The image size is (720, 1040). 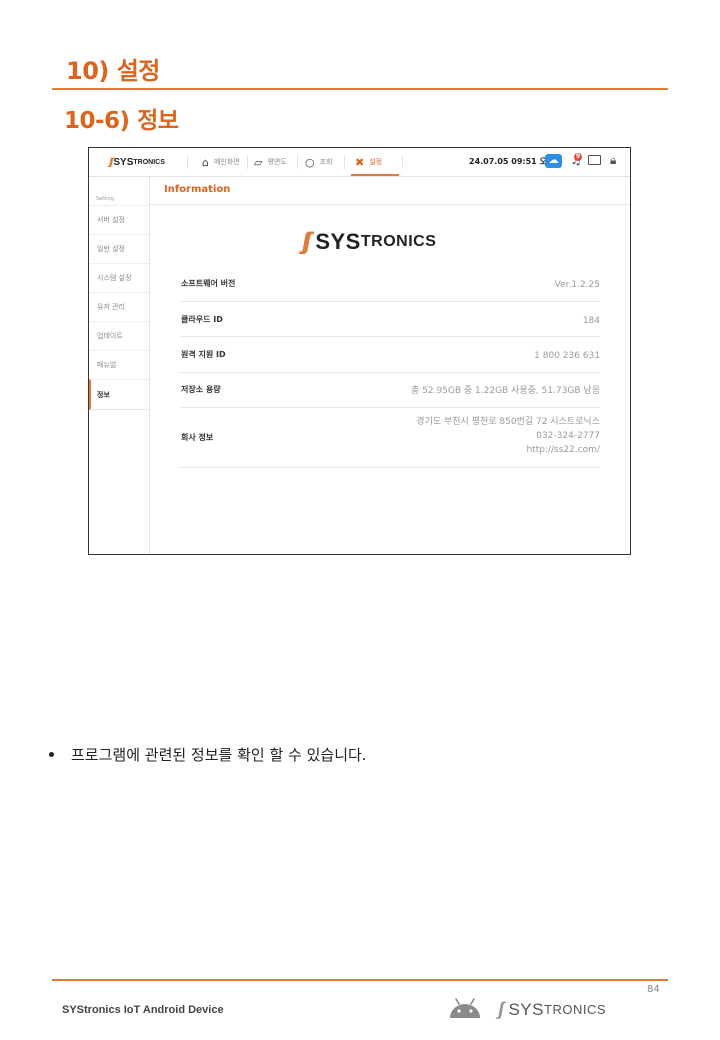 I want to click on company-phone: 032-324-2777, so click(x=568, y=436).